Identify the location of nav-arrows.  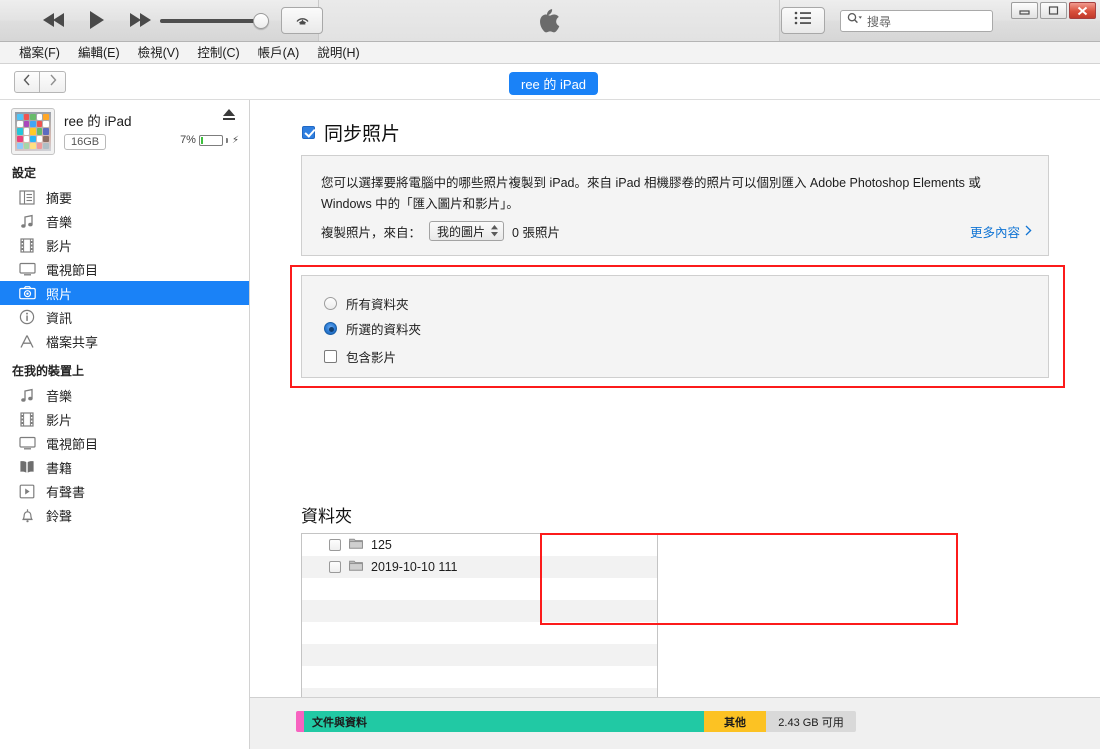
(40, 82).